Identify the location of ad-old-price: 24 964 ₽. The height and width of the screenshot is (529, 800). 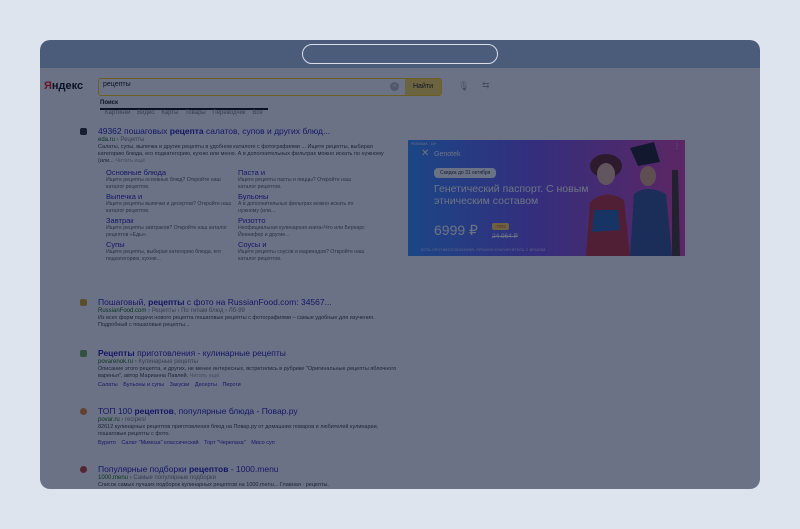
(505, 236).